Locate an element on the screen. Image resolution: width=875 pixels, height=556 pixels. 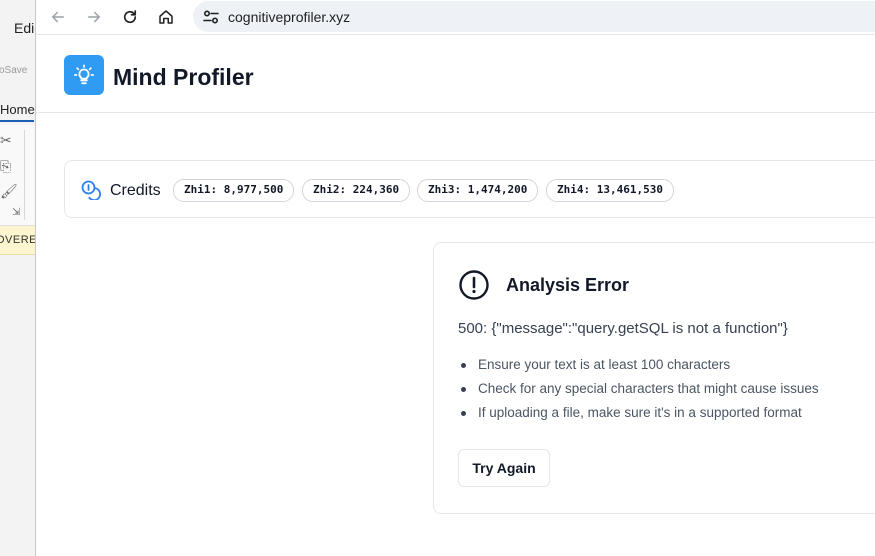
reload-button is located at coordinates (130, 17).